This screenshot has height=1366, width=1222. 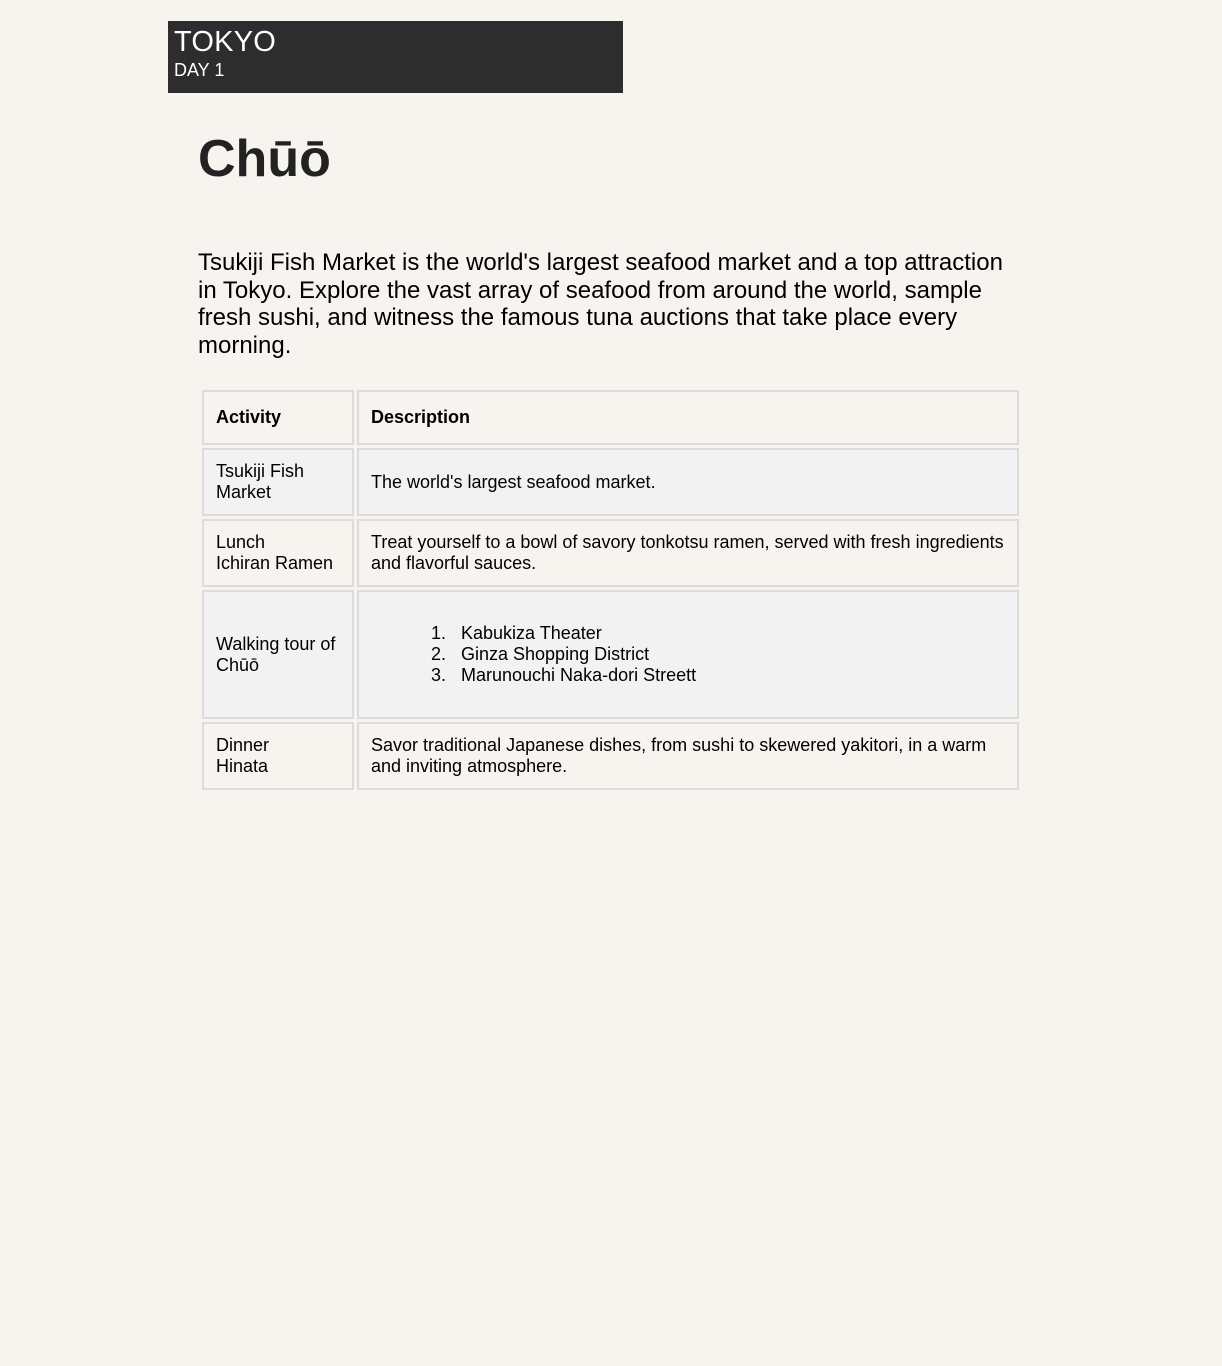 I want to click on header-day: DAY 1, so click(x=199, y=70).